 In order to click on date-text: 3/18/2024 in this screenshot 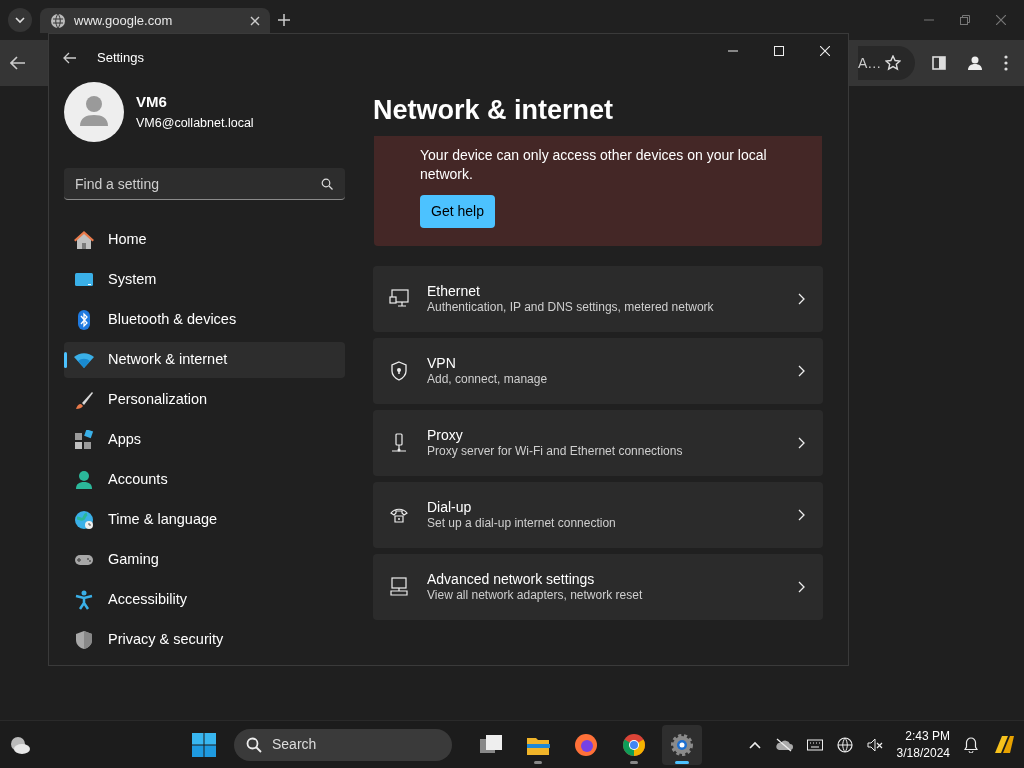, I will do `click(923, 752)`.